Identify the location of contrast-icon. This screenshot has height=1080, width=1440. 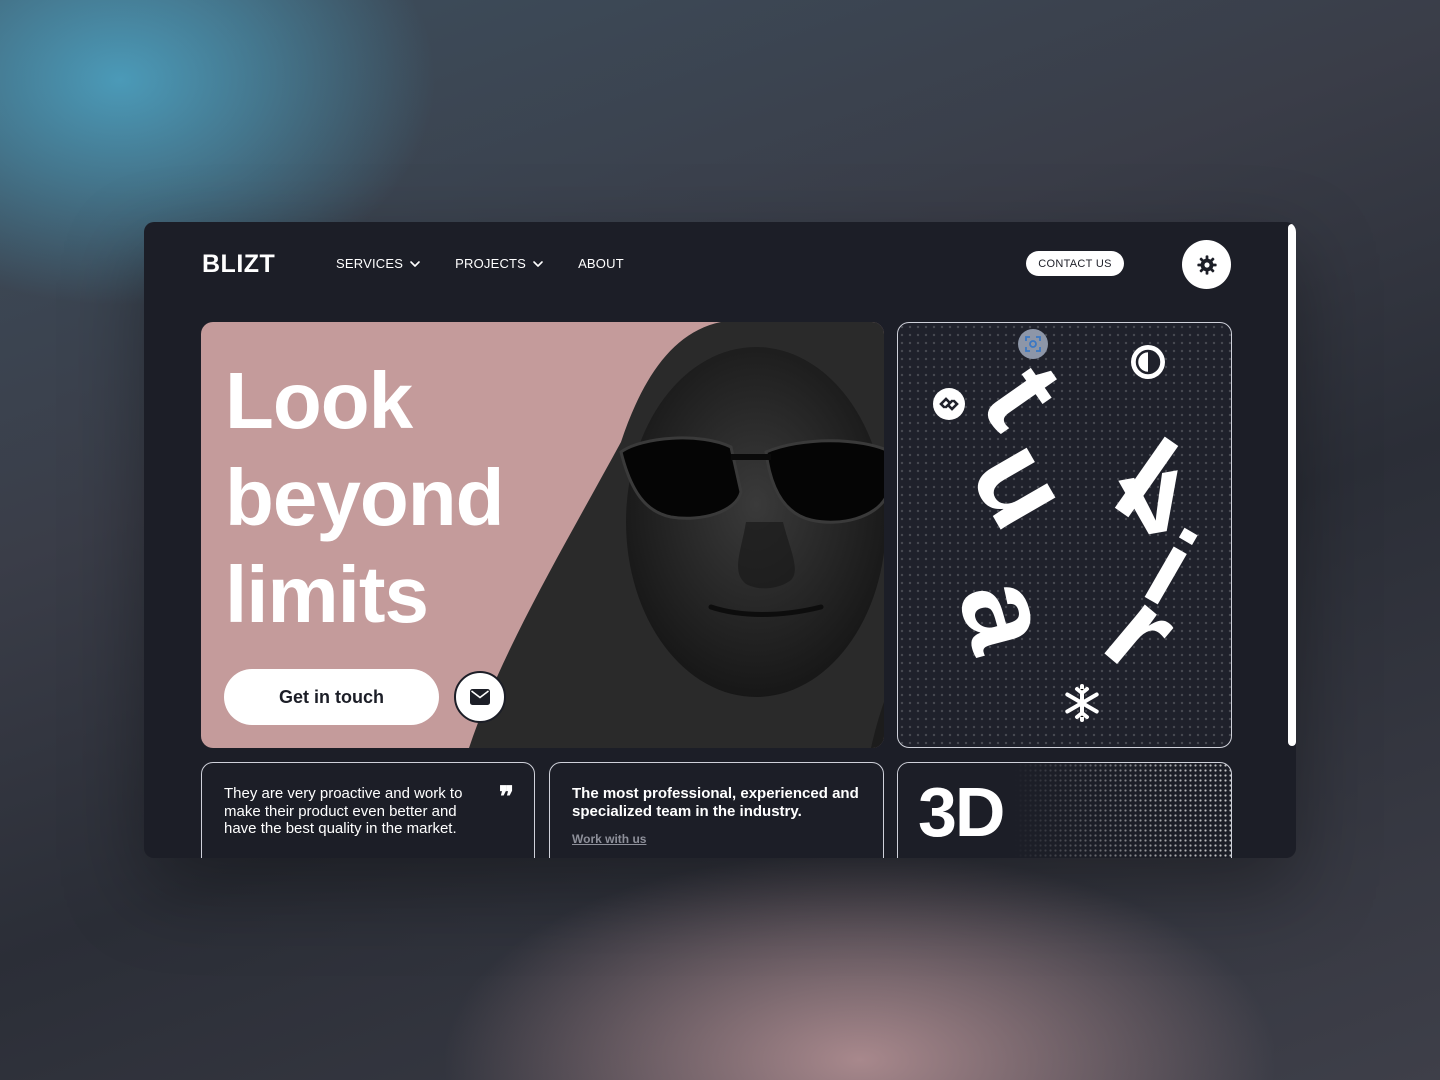
(1148, 362).